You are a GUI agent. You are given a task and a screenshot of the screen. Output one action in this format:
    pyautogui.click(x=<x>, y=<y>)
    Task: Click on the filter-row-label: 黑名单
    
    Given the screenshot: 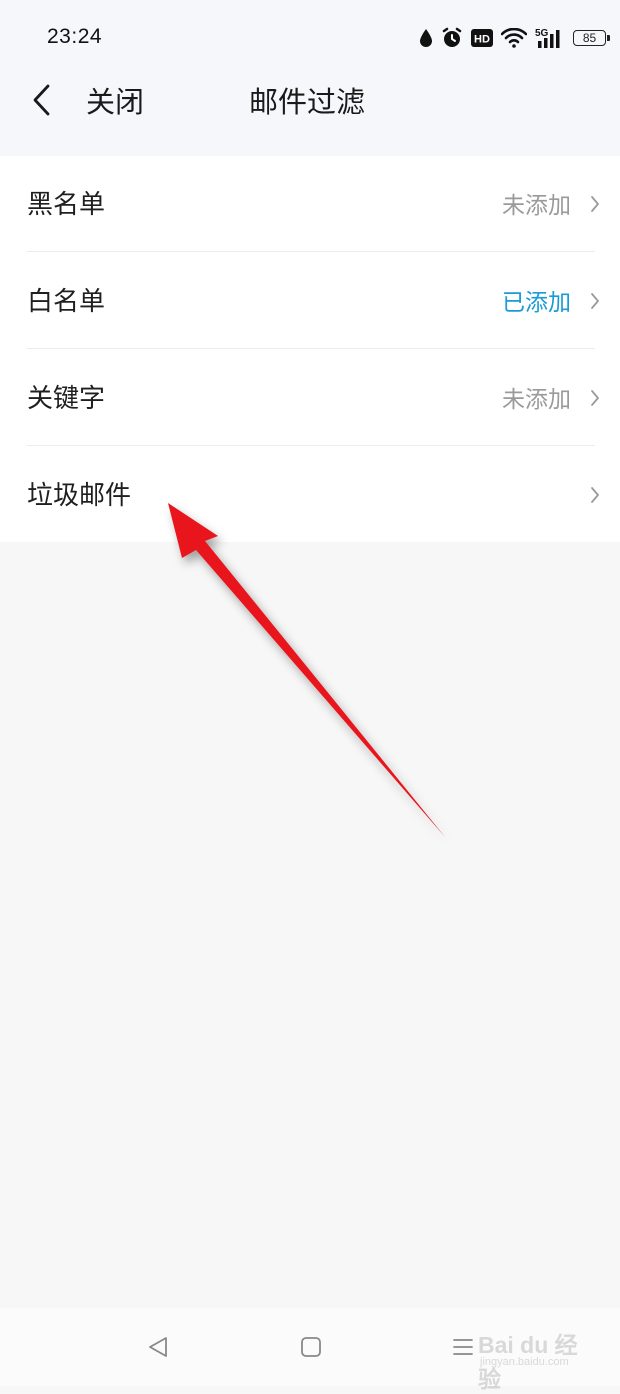 What is the action you would take?
    pyautogui.click(x=66, y=205)
    